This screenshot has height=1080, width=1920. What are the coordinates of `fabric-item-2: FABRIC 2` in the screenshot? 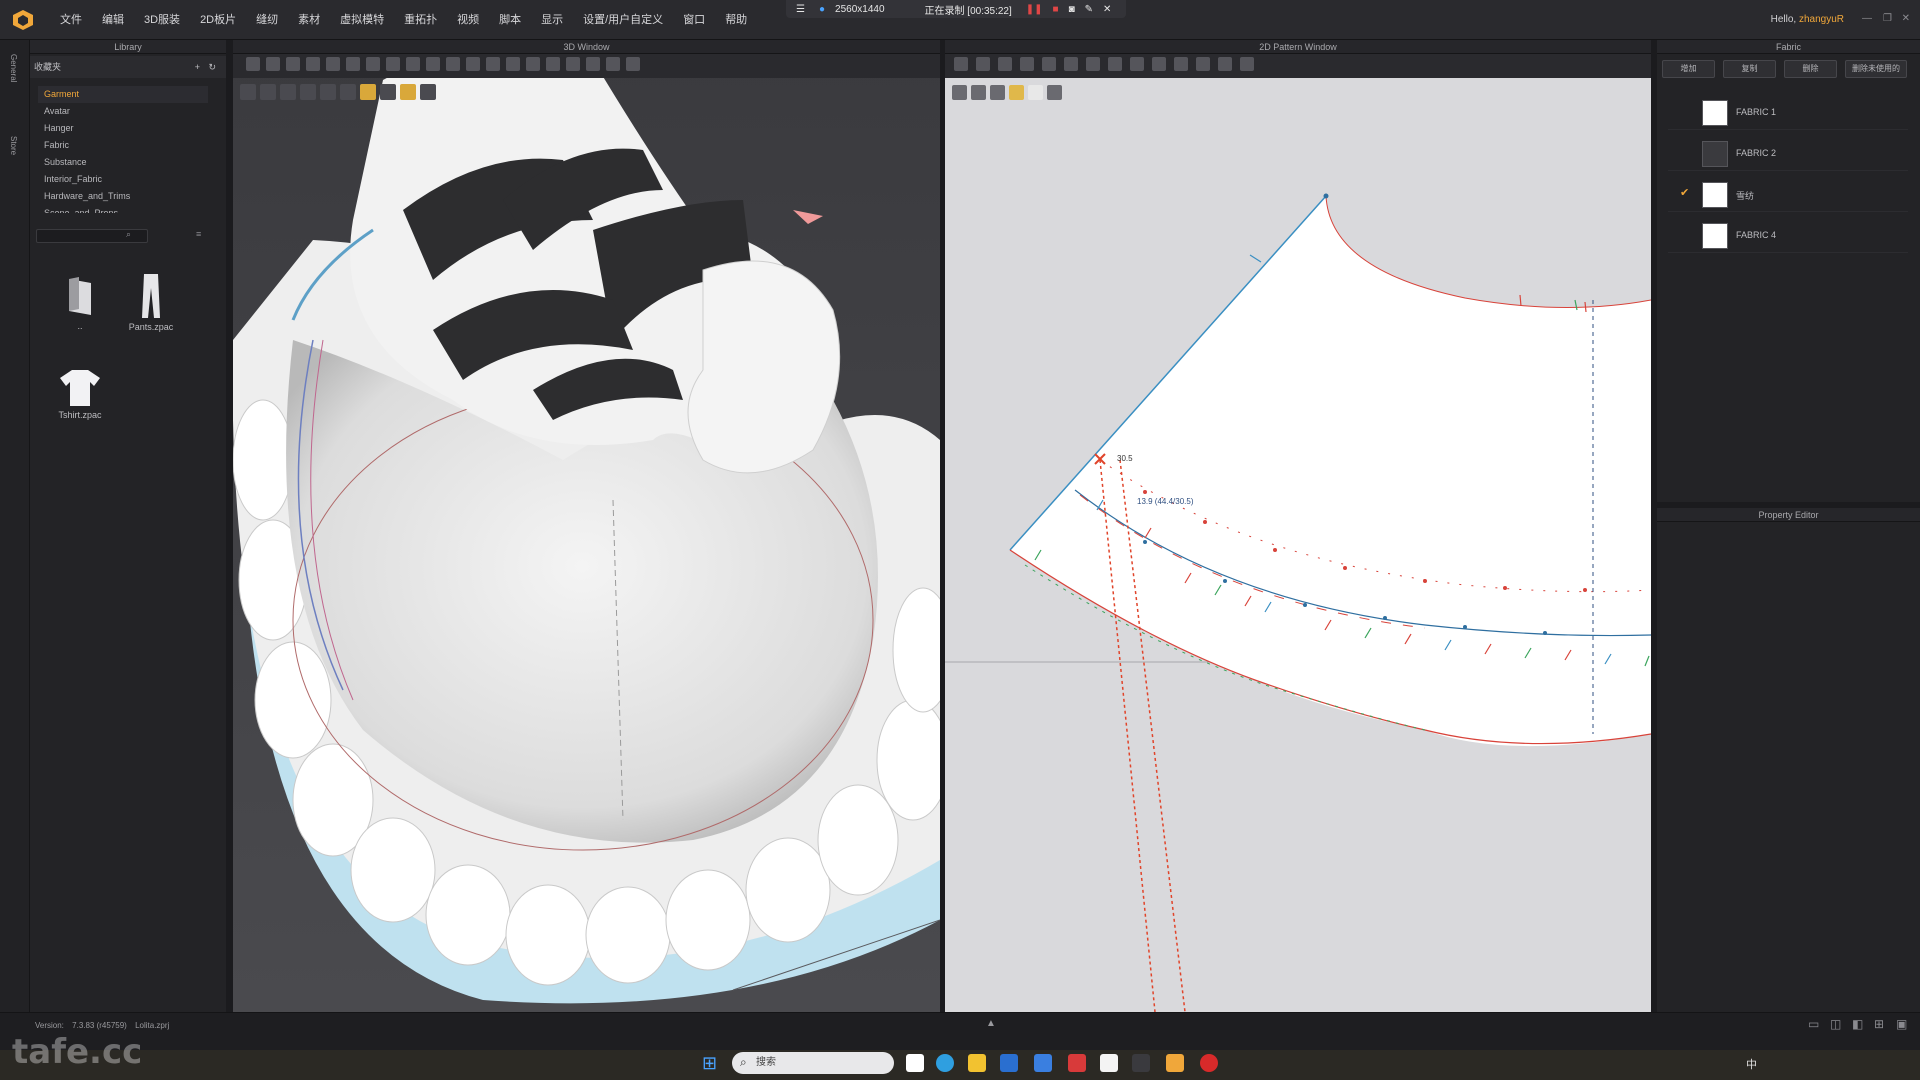 It's located at (1788, 153).